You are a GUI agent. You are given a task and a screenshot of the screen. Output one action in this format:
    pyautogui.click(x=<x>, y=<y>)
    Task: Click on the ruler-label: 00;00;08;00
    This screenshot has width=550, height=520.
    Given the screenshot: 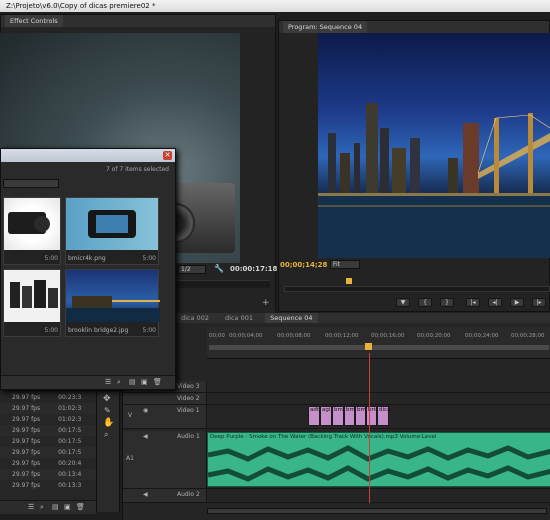 What is the action you would take?
    pyautogui.click(x=294, y=336)
    